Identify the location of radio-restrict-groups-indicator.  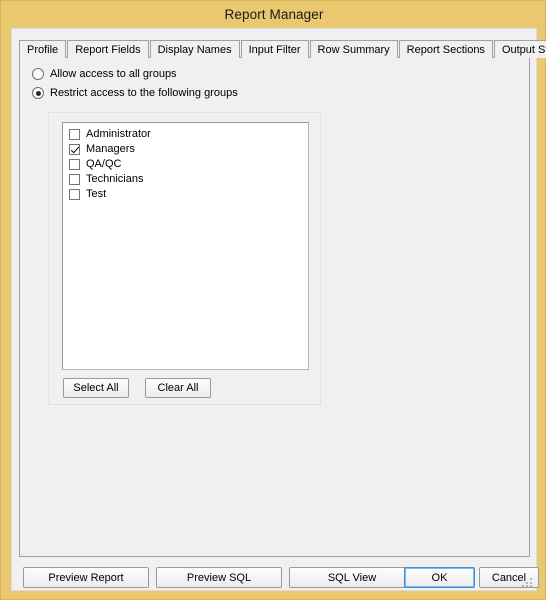
(38, 93).